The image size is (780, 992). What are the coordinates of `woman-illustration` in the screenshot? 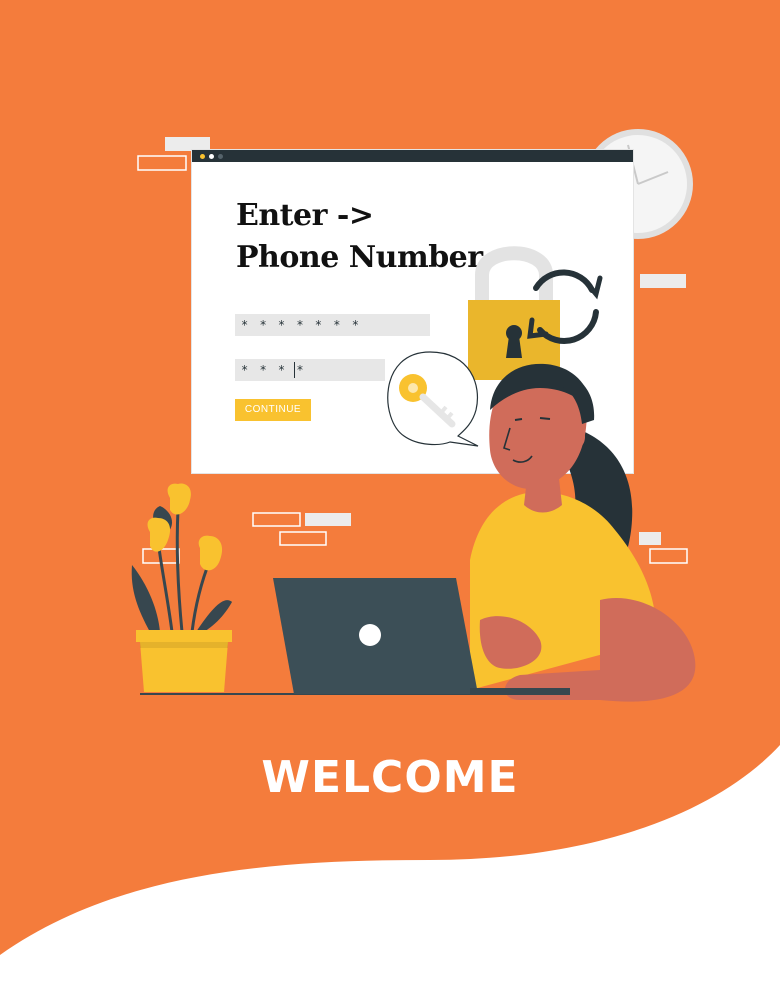 It's located at (583, 532).